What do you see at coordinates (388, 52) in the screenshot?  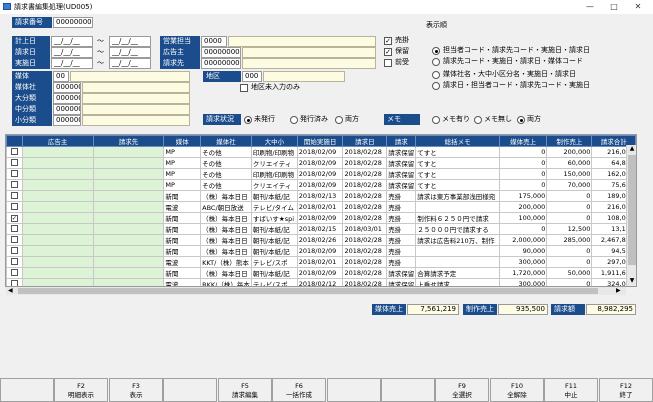 I see `hokan-checkbox: ✓` at bounding box center [388, 52].